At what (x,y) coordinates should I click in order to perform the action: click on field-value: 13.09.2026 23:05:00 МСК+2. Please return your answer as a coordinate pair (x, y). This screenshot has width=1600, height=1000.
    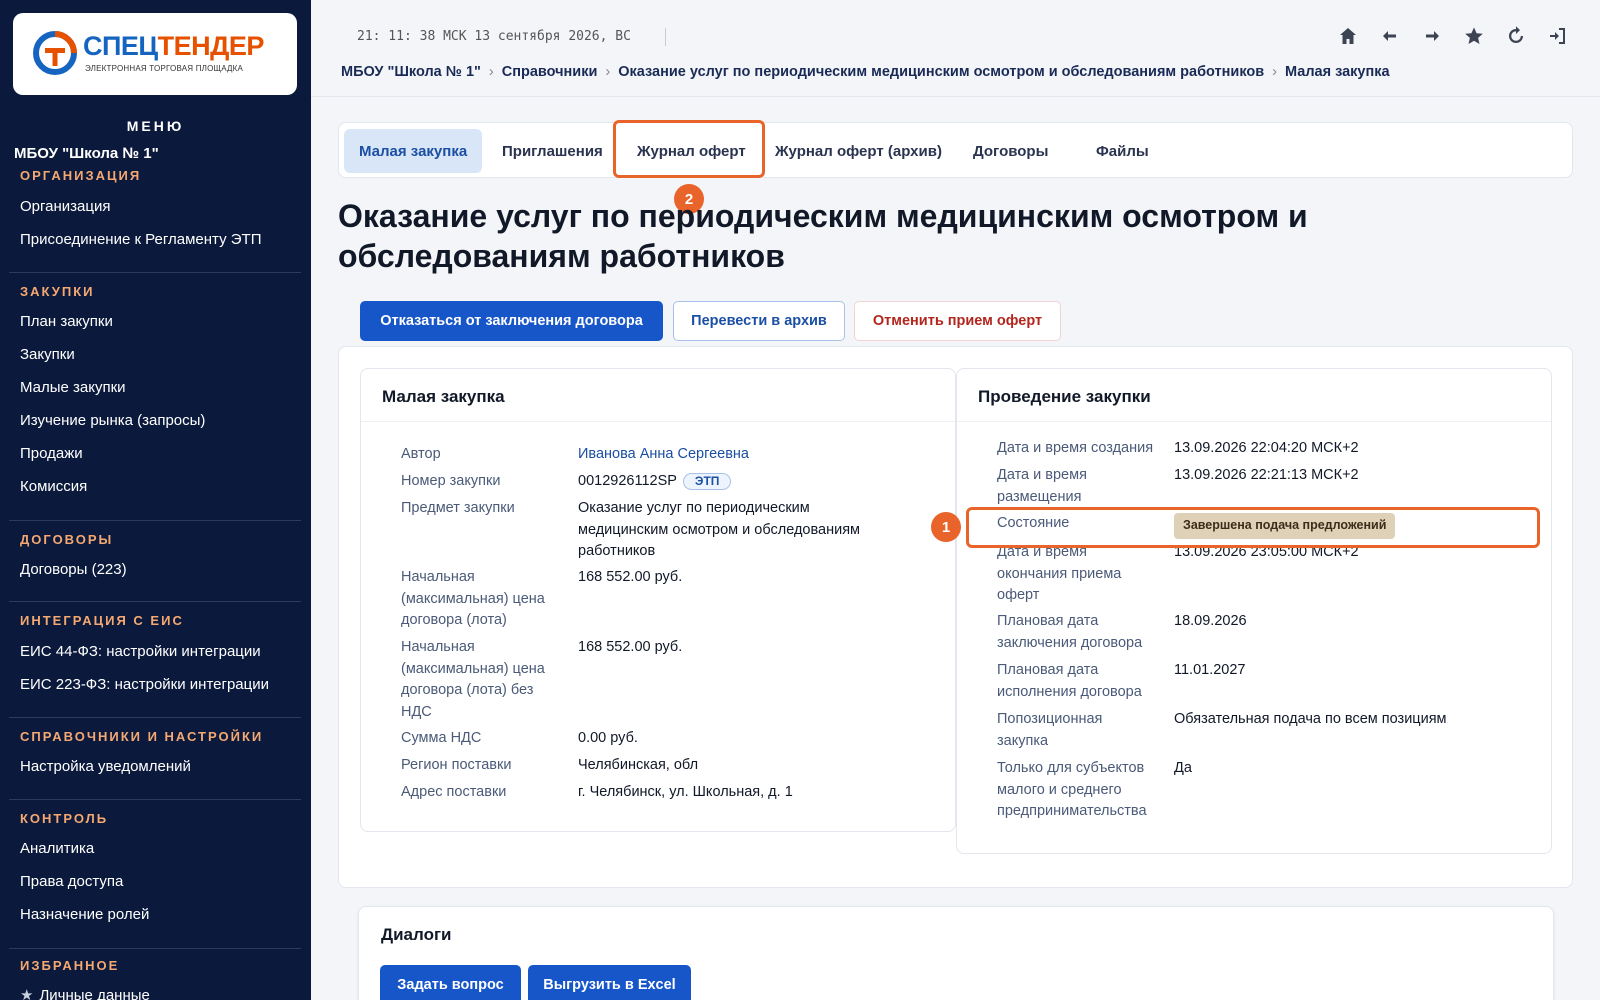
    Looking at the image, I should click on (1266, 552).